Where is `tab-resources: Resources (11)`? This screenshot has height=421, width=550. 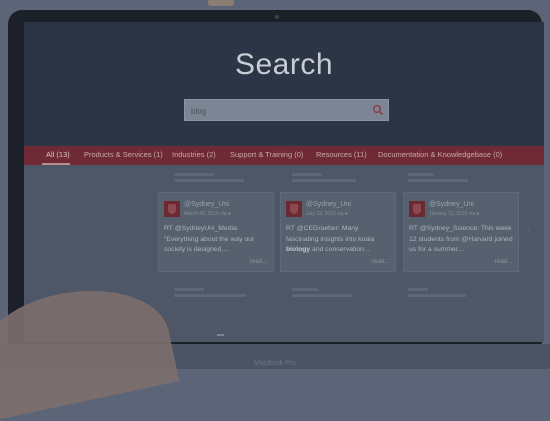 tab-resources: Resources (11) is located at coordinates (341, 154).